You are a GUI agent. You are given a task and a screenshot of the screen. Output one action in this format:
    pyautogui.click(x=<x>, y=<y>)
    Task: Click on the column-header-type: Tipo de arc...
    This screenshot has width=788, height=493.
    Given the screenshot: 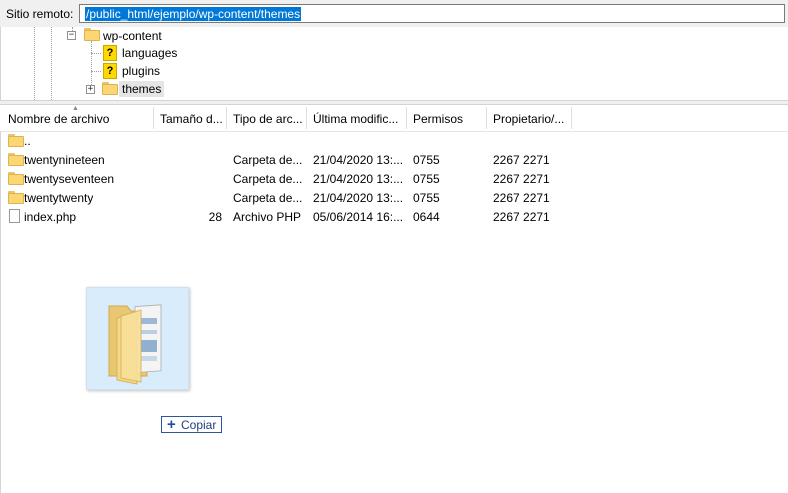 What is the action you would take?
    pyautogui.click(x=268, y=119)
    